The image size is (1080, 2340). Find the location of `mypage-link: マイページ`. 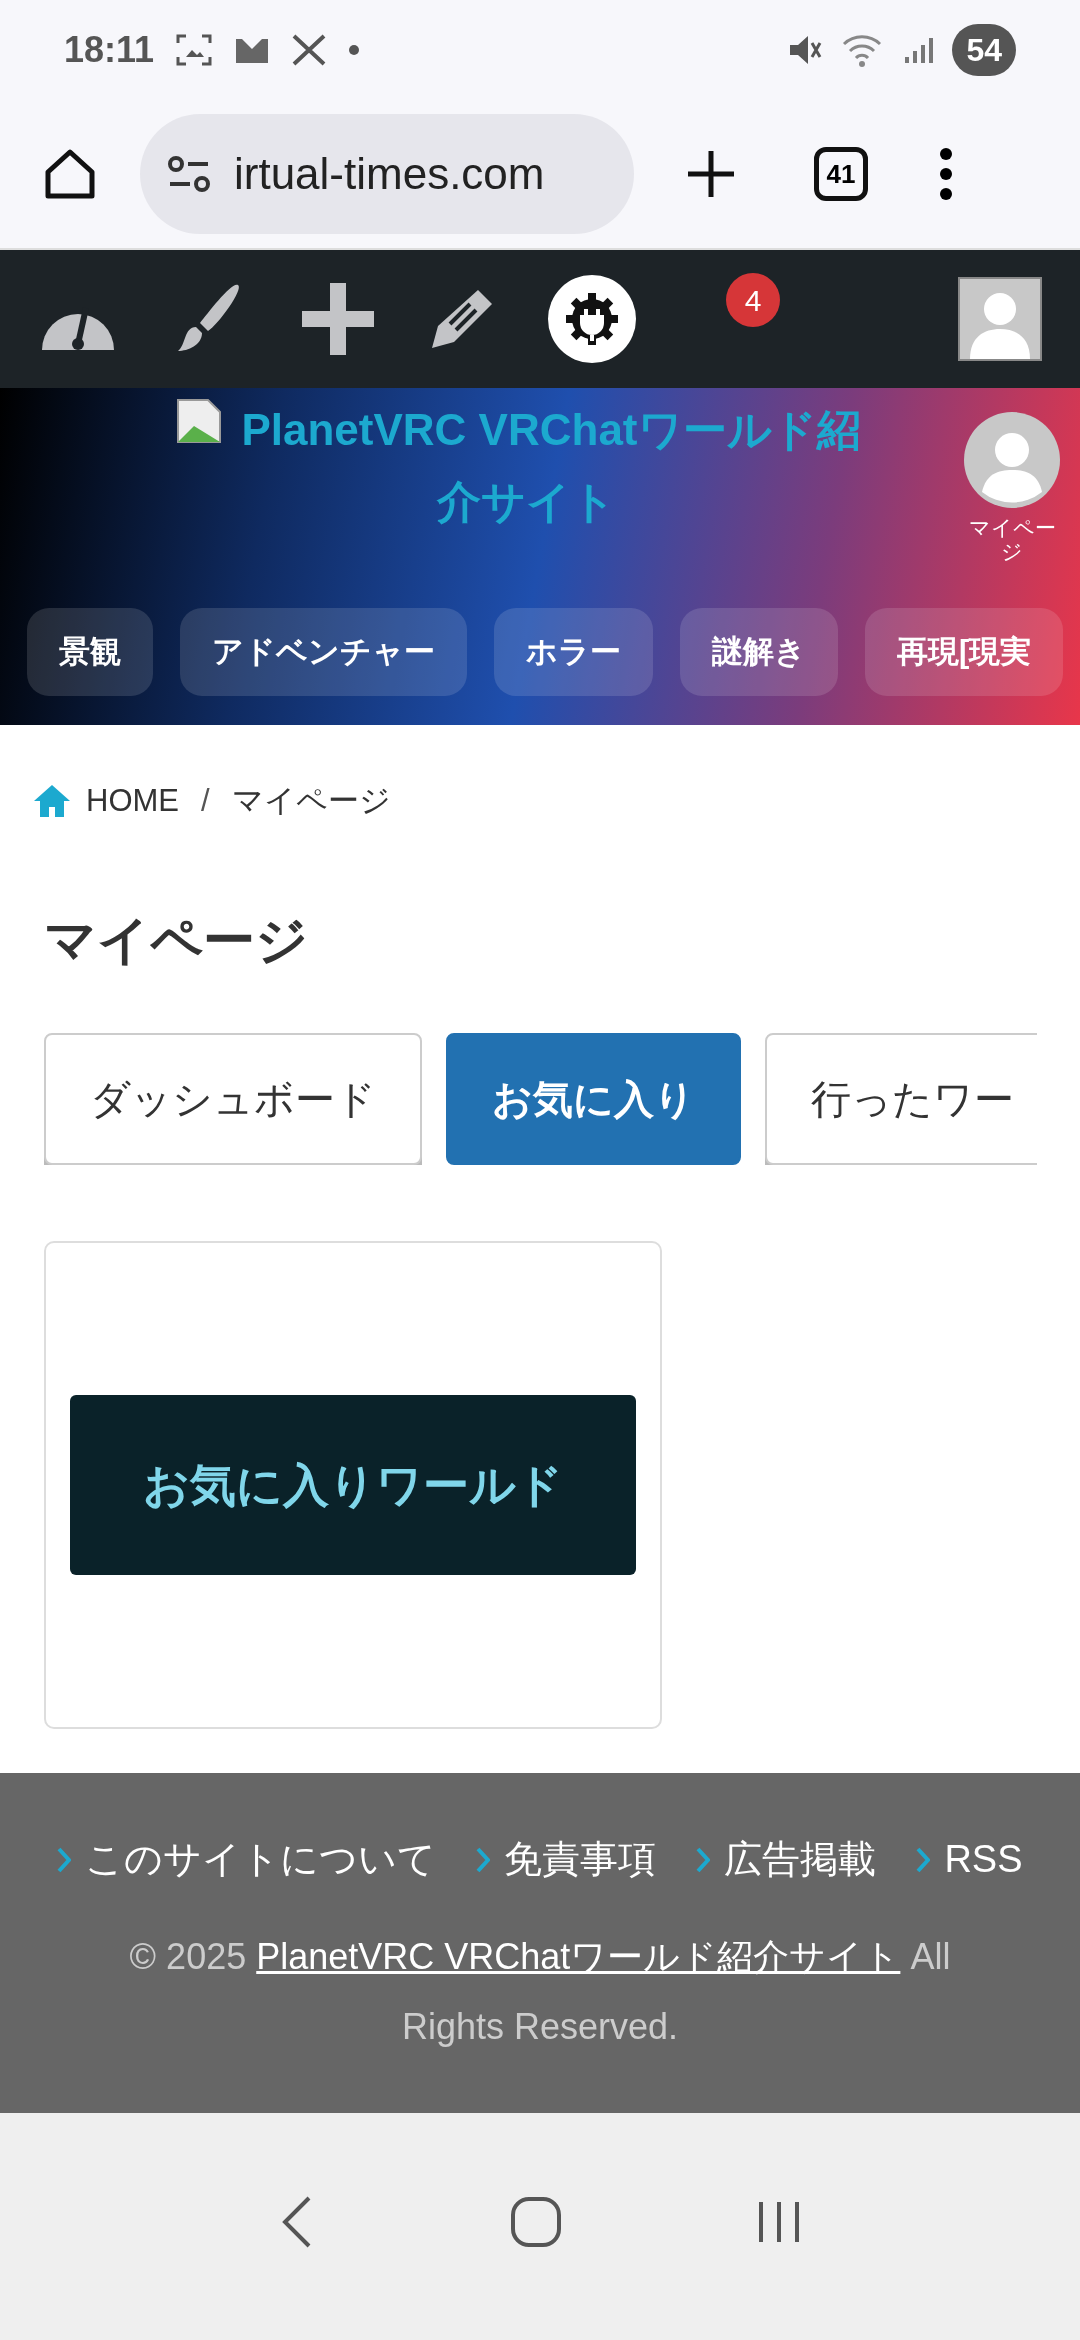

mypage-link: マイページ is located at coordinates (1012, 540).